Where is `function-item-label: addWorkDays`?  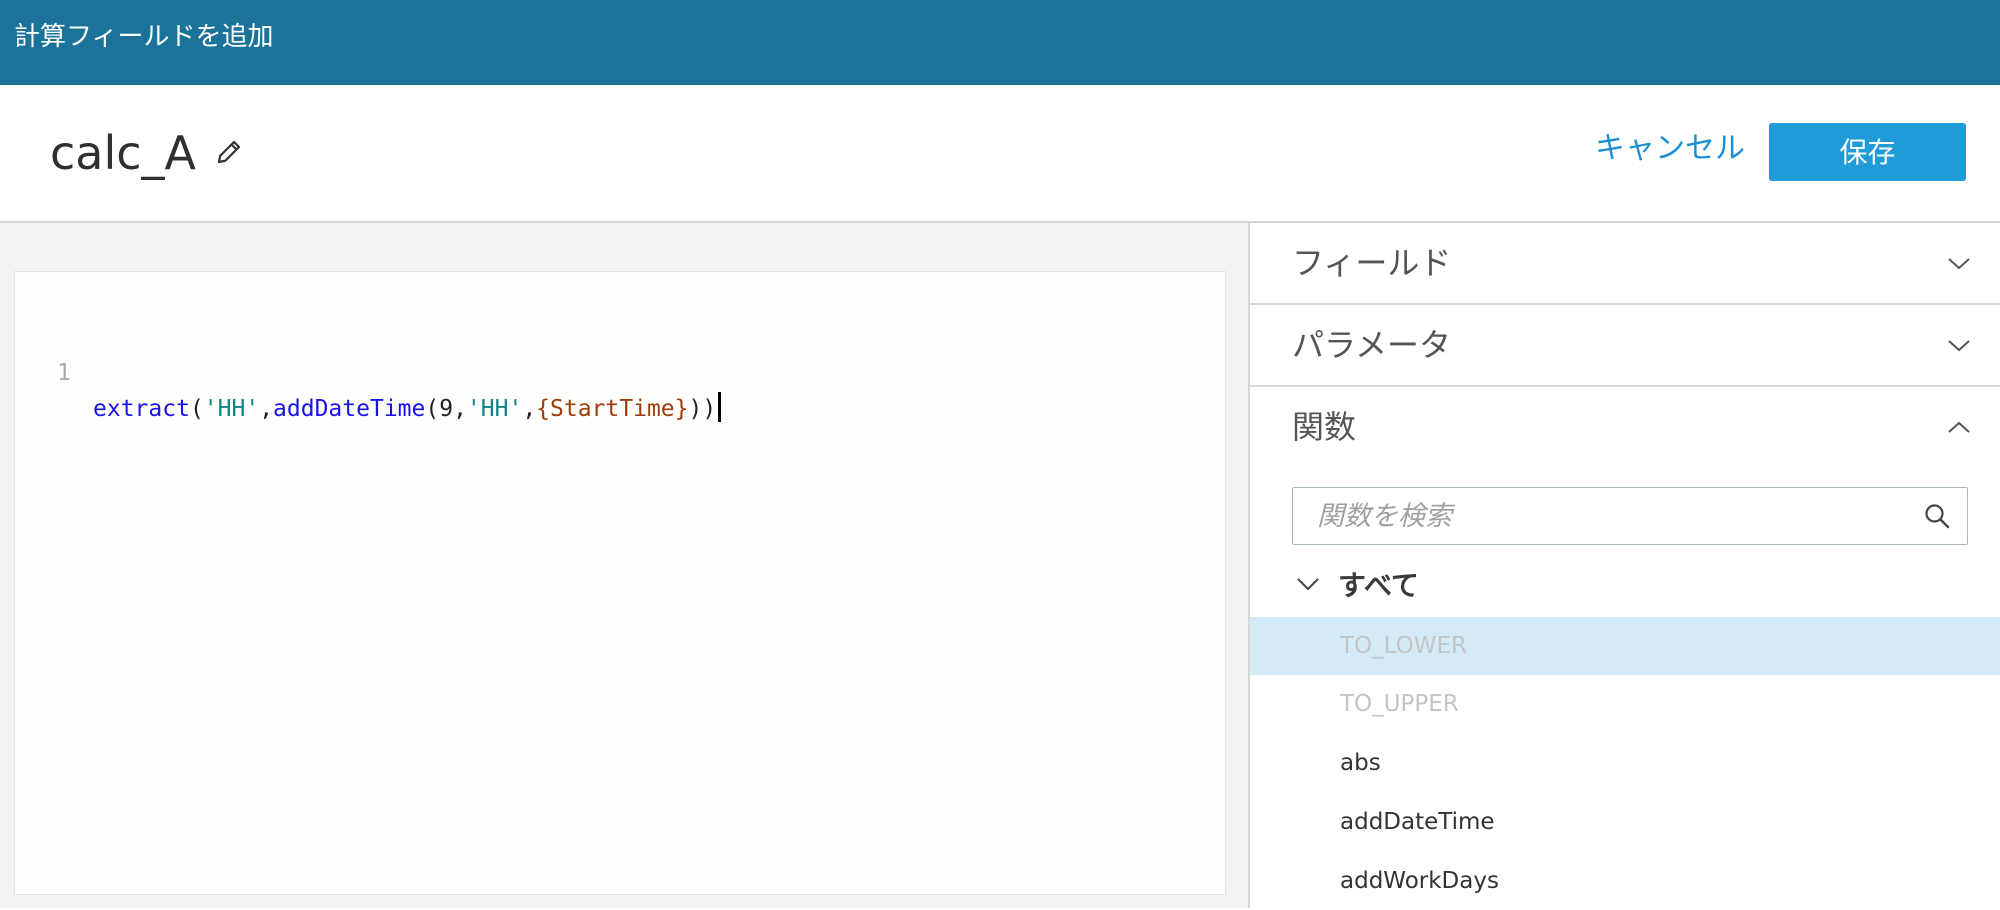
function-item-label: addWorkDays is located at coordinates (1419, 881).